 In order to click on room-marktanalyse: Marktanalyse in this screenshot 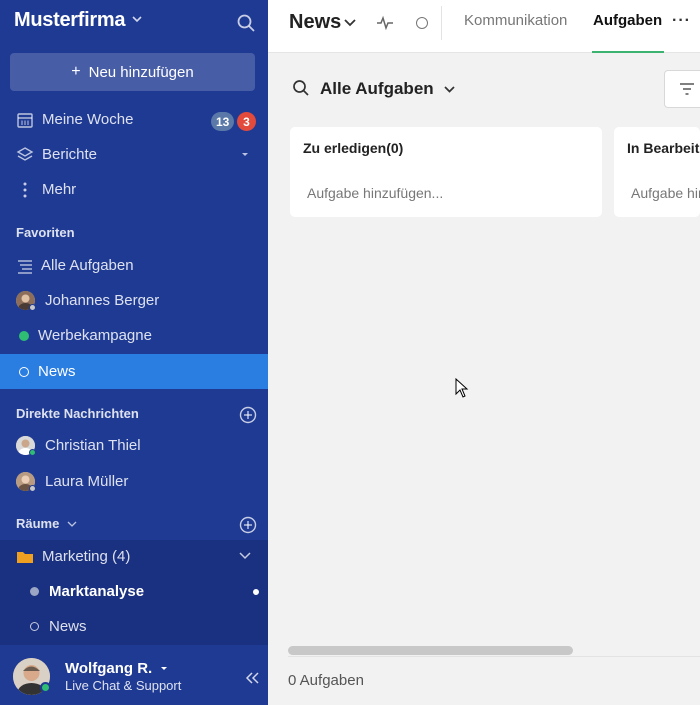, I will do `click(134, 591)`.